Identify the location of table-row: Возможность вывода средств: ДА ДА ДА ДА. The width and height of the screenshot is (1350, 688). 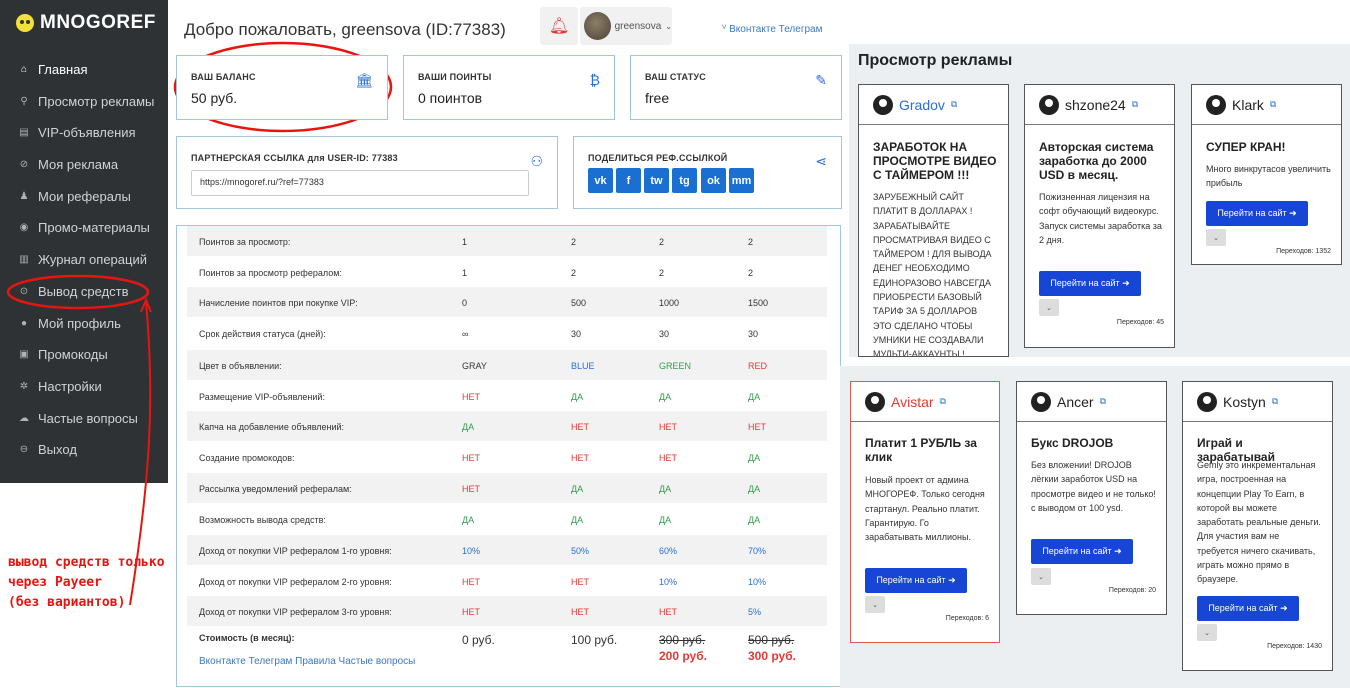
(507, 519).